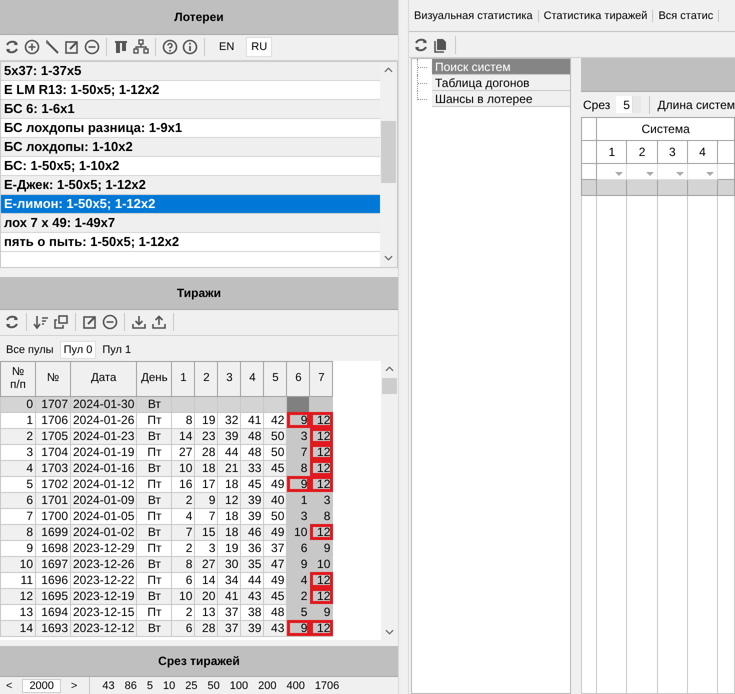 This screenshot has width=735, height=694. Describe the element at coordinates (206, 548) in the screenshot. I see `table-cell: 3` at that location.